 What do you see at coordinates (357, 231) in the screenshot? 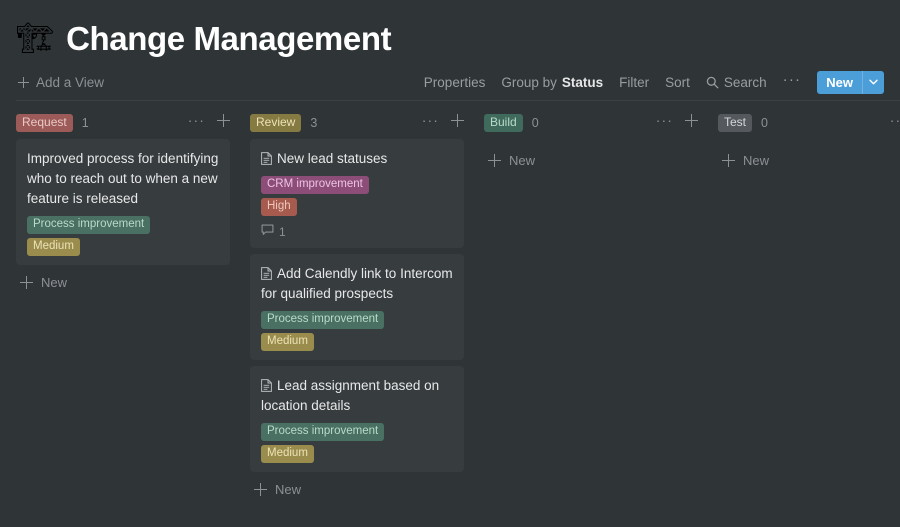
I see `card-comment-count: 1` at bounding box center [357, 231].